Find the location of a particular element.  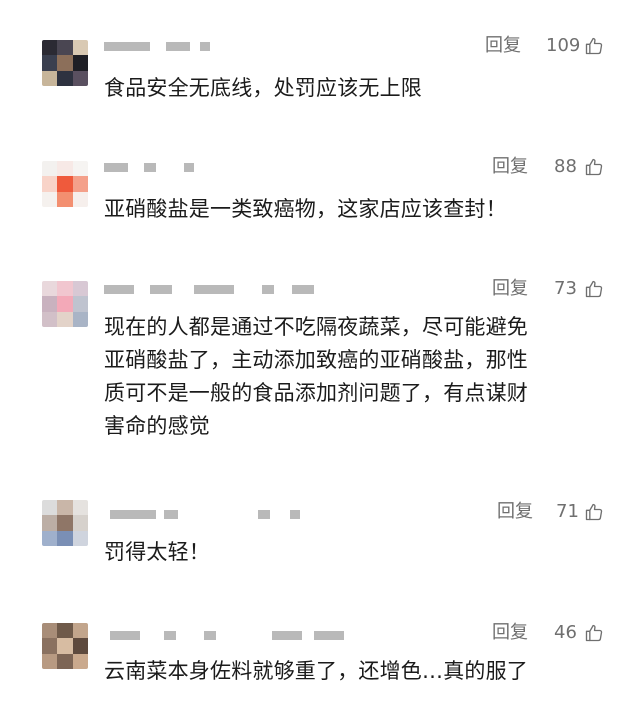

comment-text: 罚得太轻！ is located at coordinates (157, 552).